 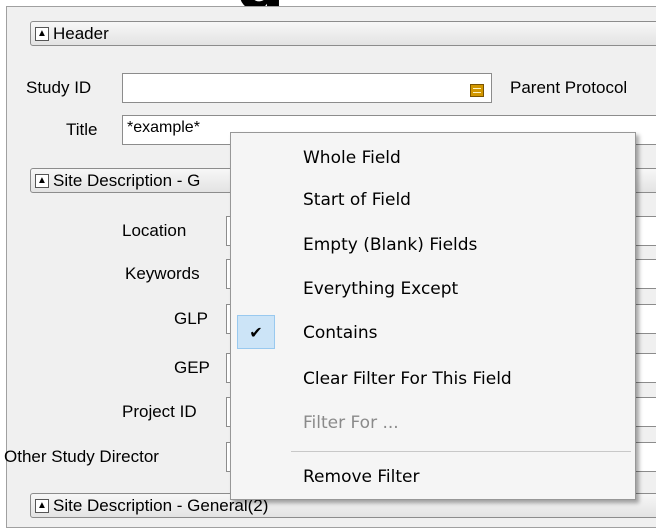 I want to click on glp-label: GLP, so click(x=191, y=318).